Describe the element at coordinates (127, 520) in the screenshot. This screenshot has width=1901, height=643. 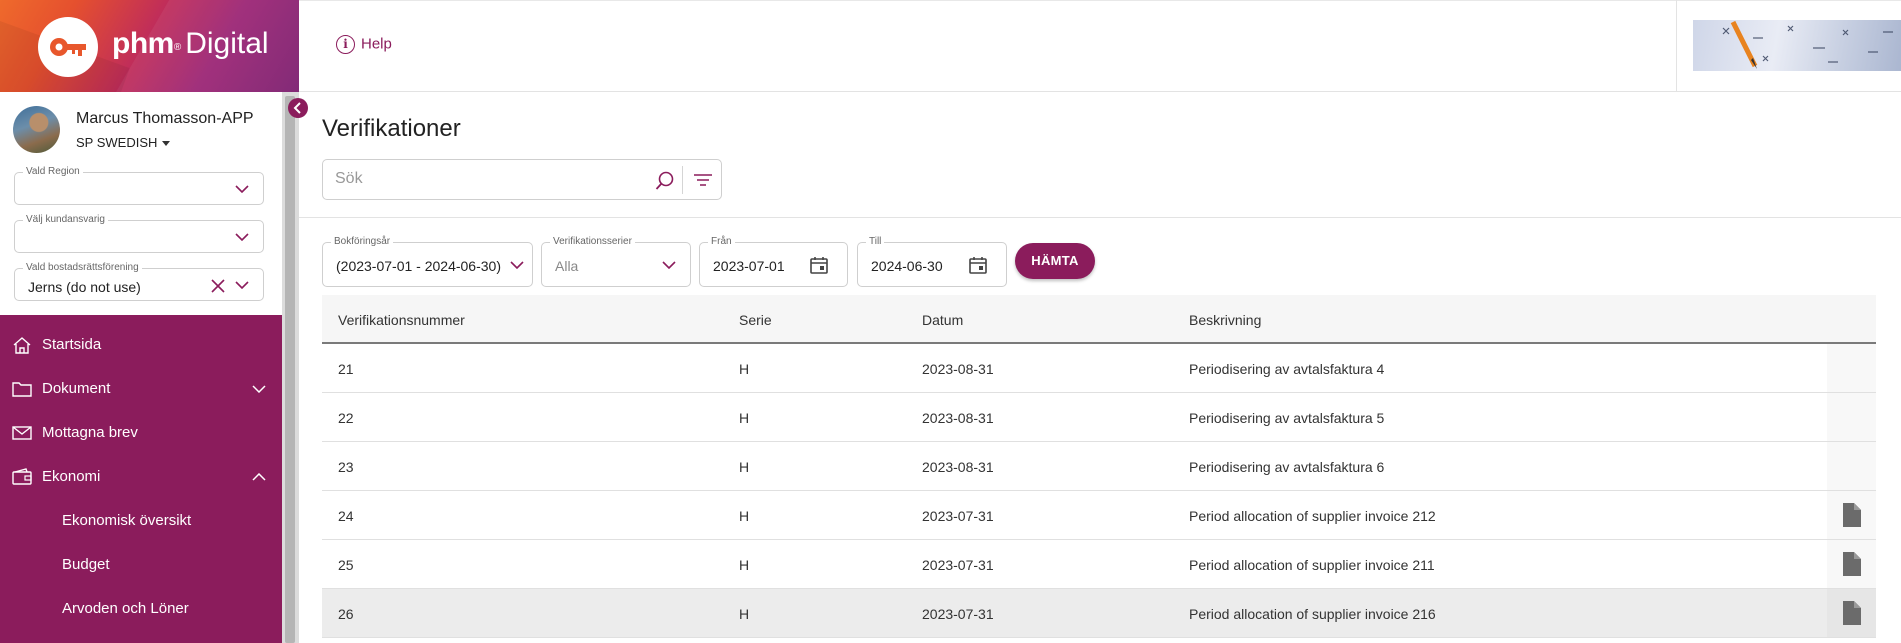
I see `nav-subitem-label: Ekonomisk översikt` at that location.